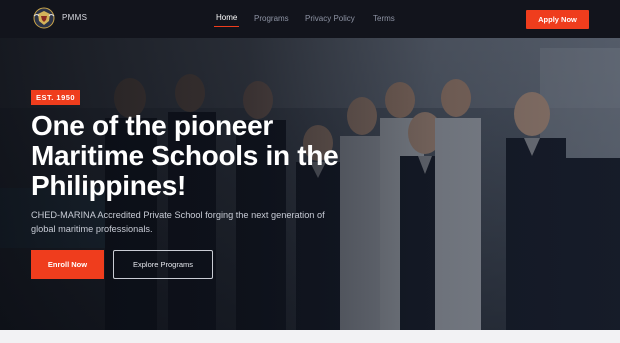  What do you see at coordinates (384, 18) in the screenshot?
I see `nav-link-terms: Terms` at bounding box center [384, 18].